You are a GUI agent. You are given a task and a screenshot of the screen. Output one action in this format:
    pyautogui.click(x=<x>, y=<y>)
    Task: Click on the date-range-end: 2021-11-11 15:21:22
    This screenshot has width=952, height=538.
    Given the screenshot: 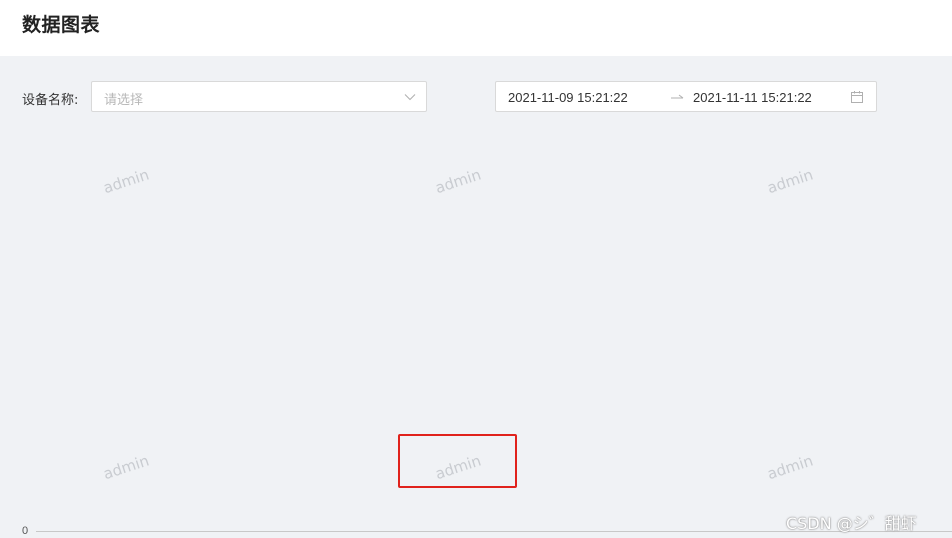 What is the action you would take?
    pyautogui.click(x=752, y=97)
    